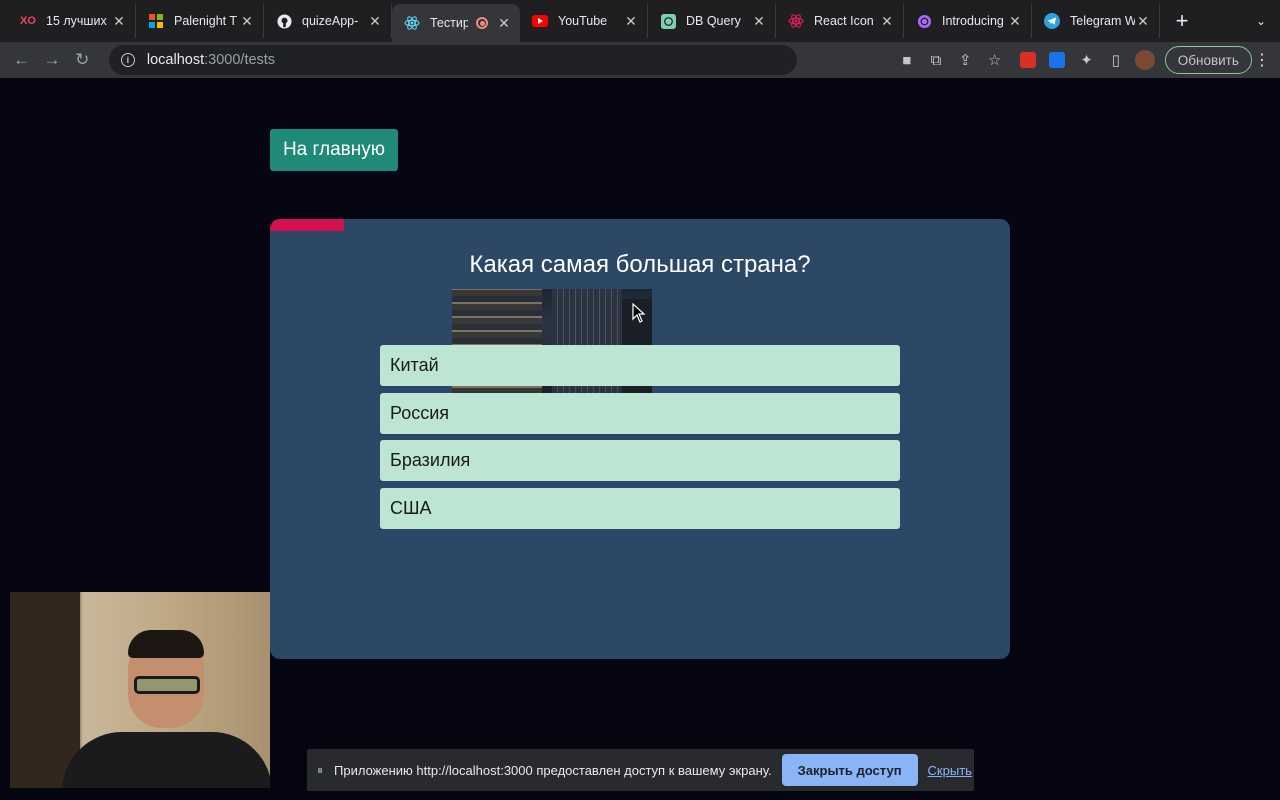 The image size is (1280, 800). I want to click on profile-avatar, so click(1144, 60).